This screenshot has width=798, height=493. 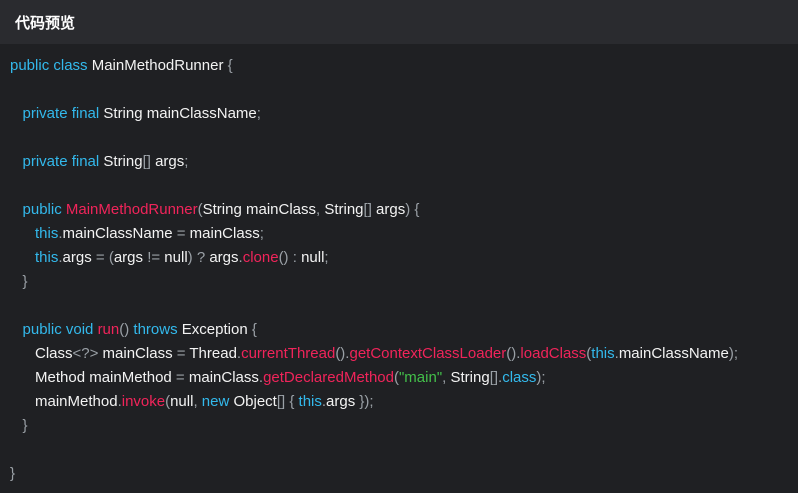 What do you see at coordinates (404, 66) in the screenshot?
I see `code-line: public class MainMethodRunner {` at bounding box center [404, 66].